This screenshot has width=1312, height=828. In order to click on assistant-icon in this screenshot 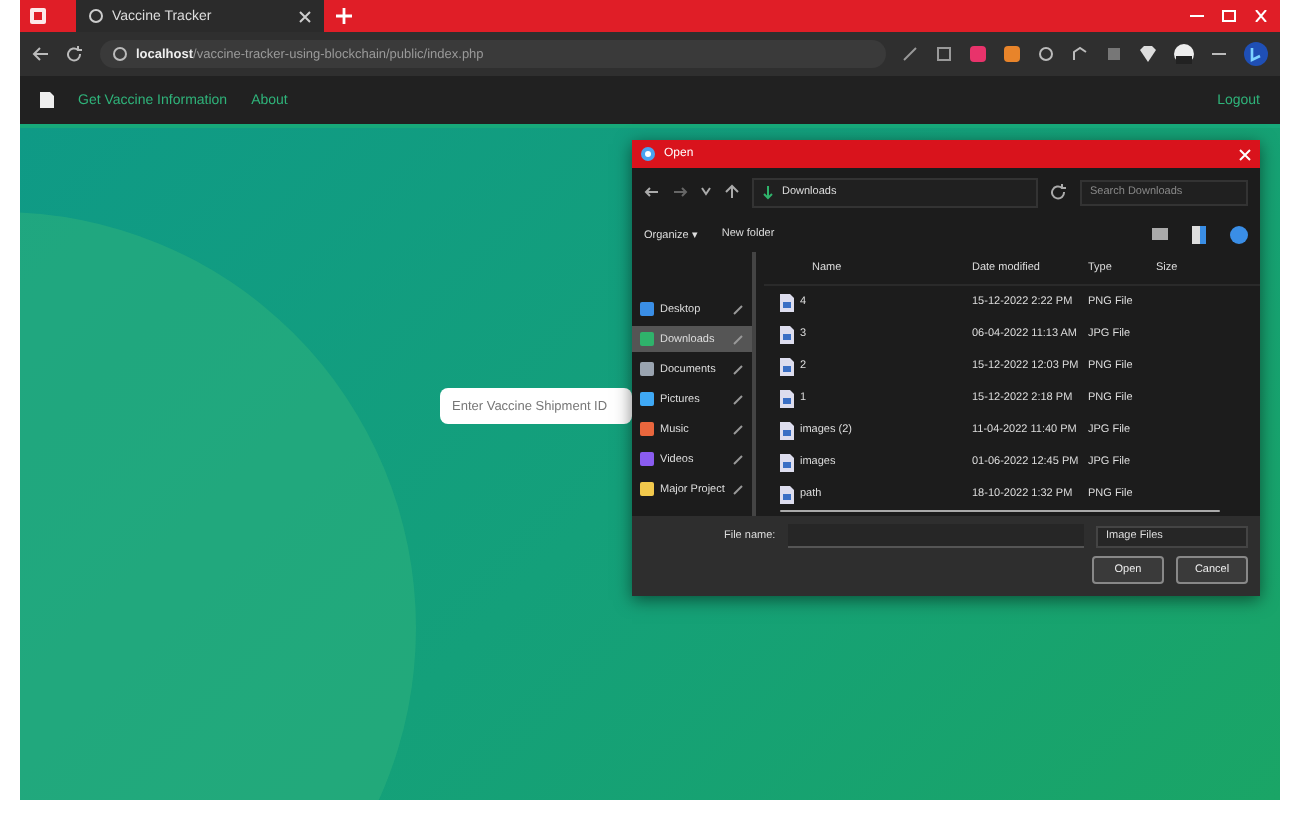, I will do `click(1256, 54)`.